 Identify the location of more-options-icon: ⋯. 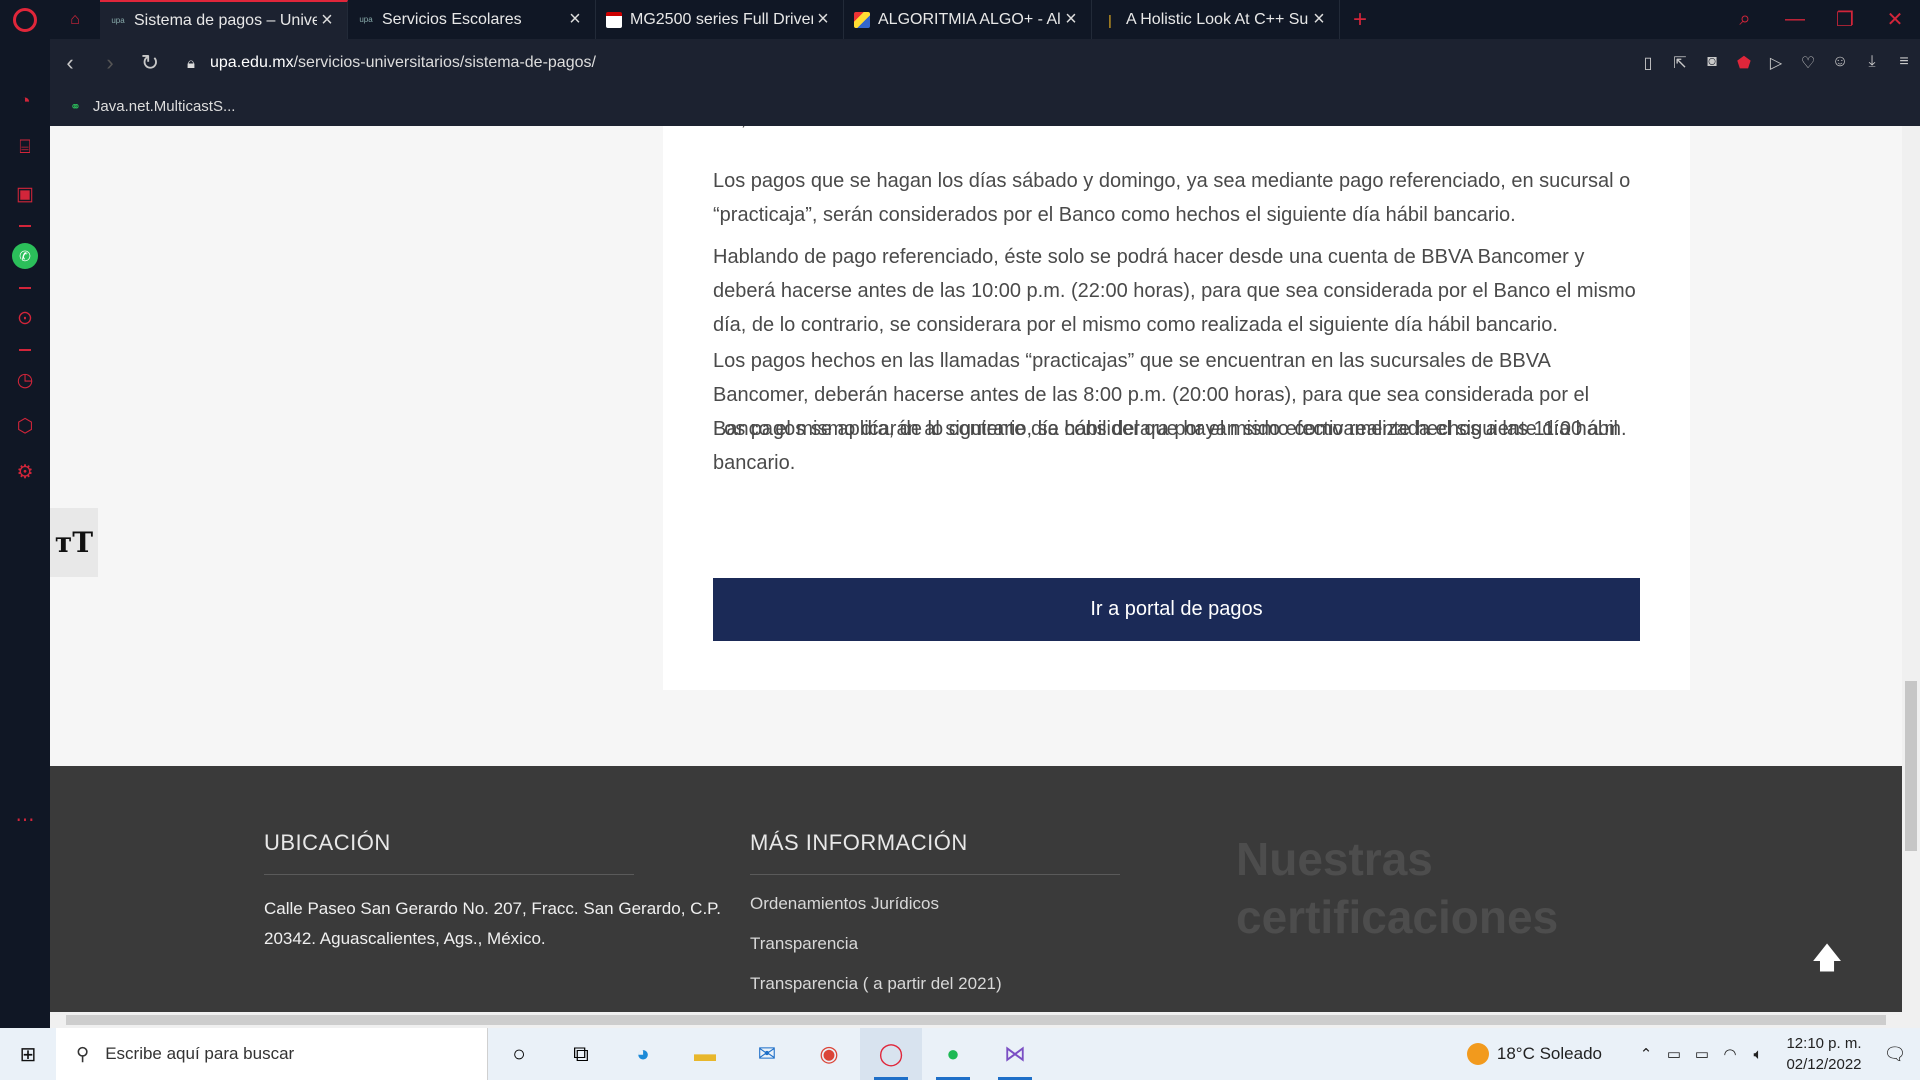
(25, 820).